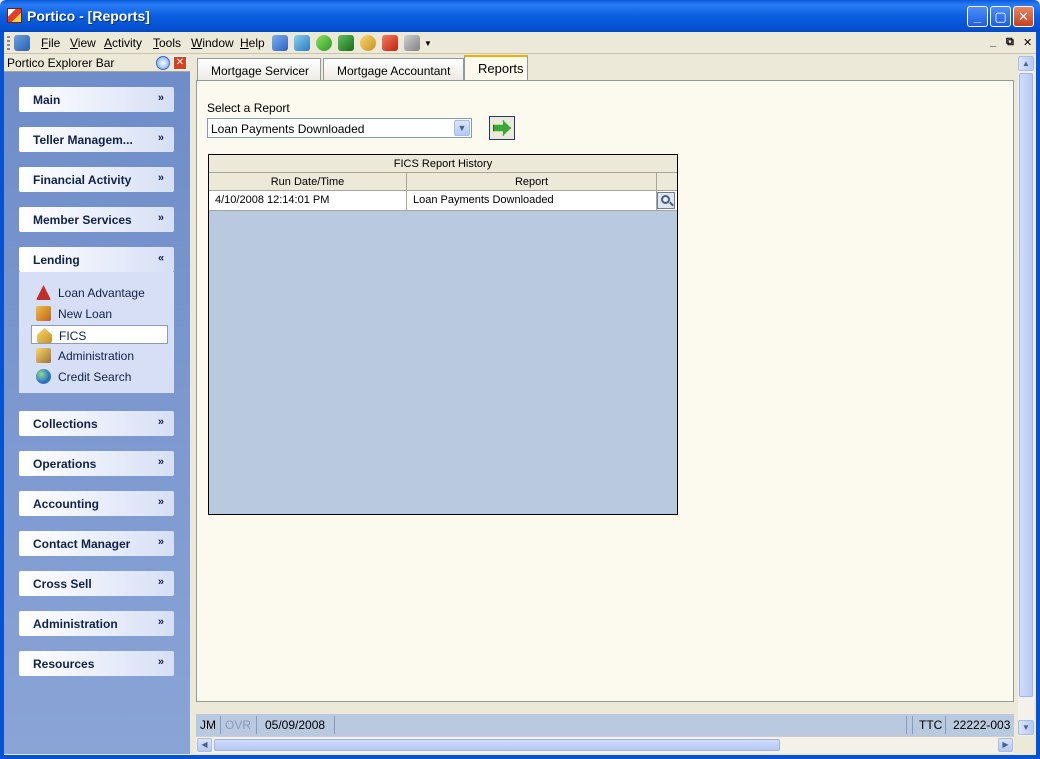 The height and width of the screenshot is (759, 1040). What do you see at coordinates (252, 43) in the screenshot?
I see `menu-help: Help` at bounding box center [252, 43].